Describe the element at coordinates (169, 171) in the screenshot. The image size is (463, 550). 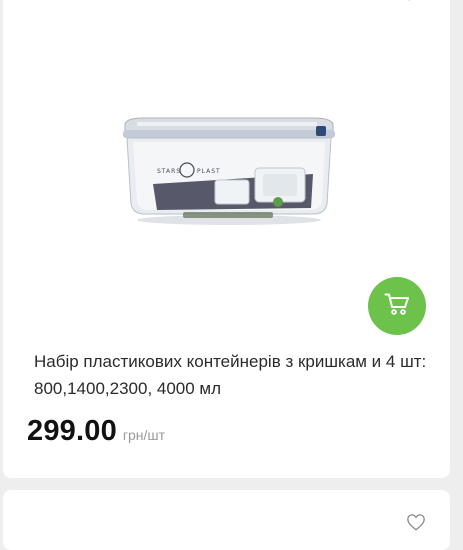
I see `svg-text: STARS` at that location.